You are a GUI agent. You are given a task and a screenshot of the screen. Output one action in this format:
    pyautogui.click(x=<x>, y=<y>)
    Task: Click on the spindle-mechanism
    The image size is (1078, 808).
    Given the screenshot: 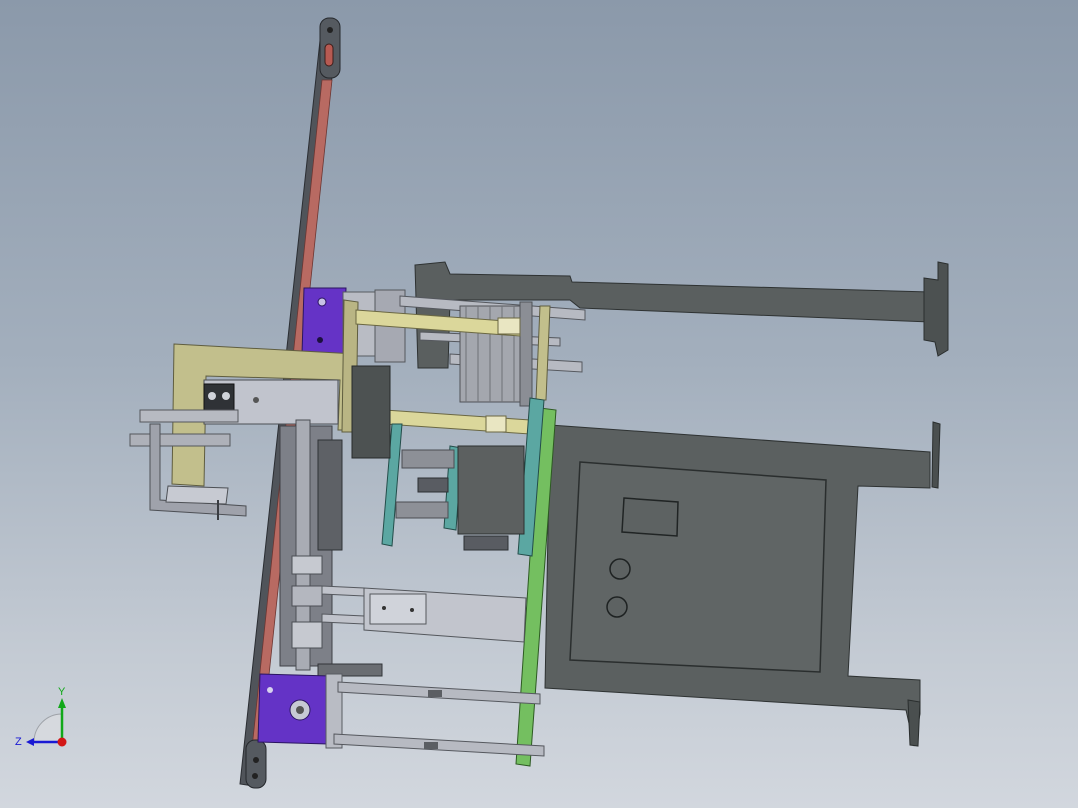 What is the action you would take?
    pyautogui.click(x=311, y=545)
    